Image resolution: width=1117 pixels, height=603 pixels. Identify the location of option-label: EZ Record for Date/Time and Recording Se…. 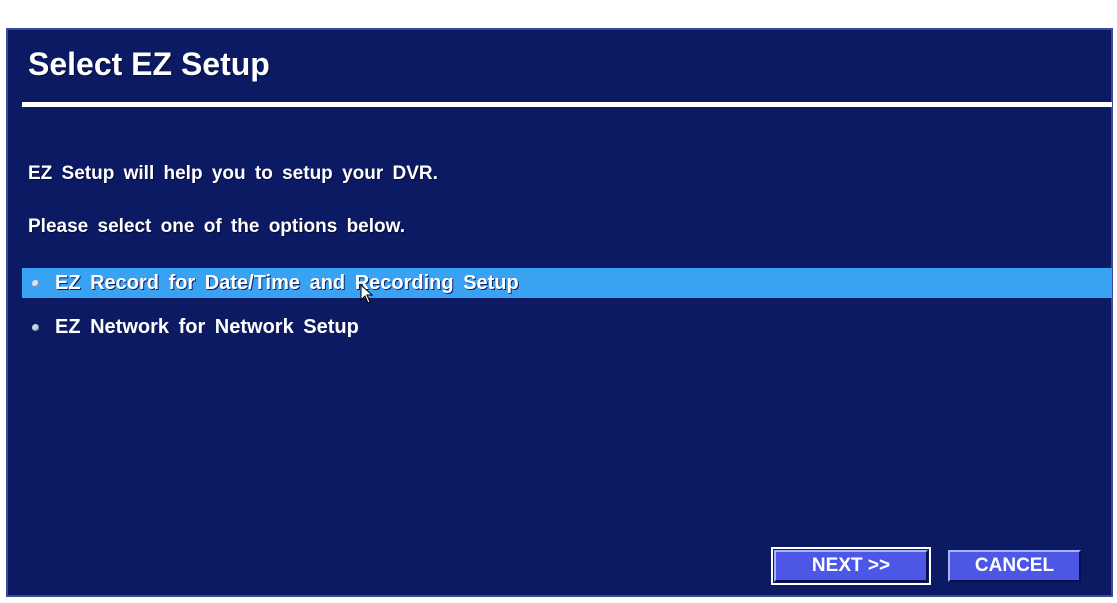
(287, 282).